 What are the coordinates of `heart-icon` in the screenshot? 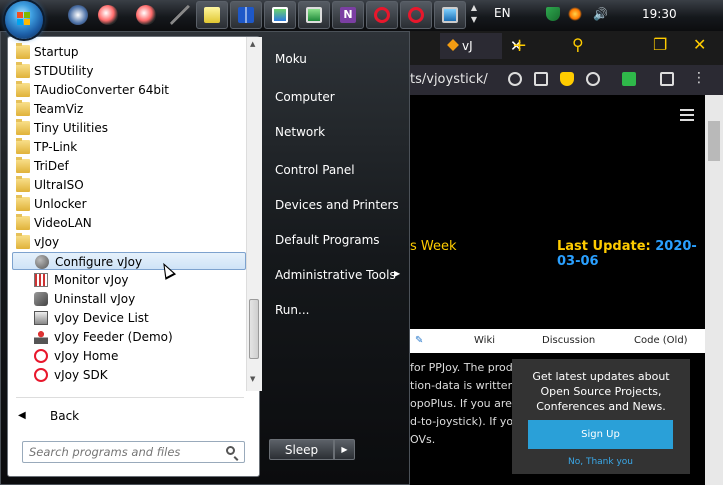 It's located at (593, 79).